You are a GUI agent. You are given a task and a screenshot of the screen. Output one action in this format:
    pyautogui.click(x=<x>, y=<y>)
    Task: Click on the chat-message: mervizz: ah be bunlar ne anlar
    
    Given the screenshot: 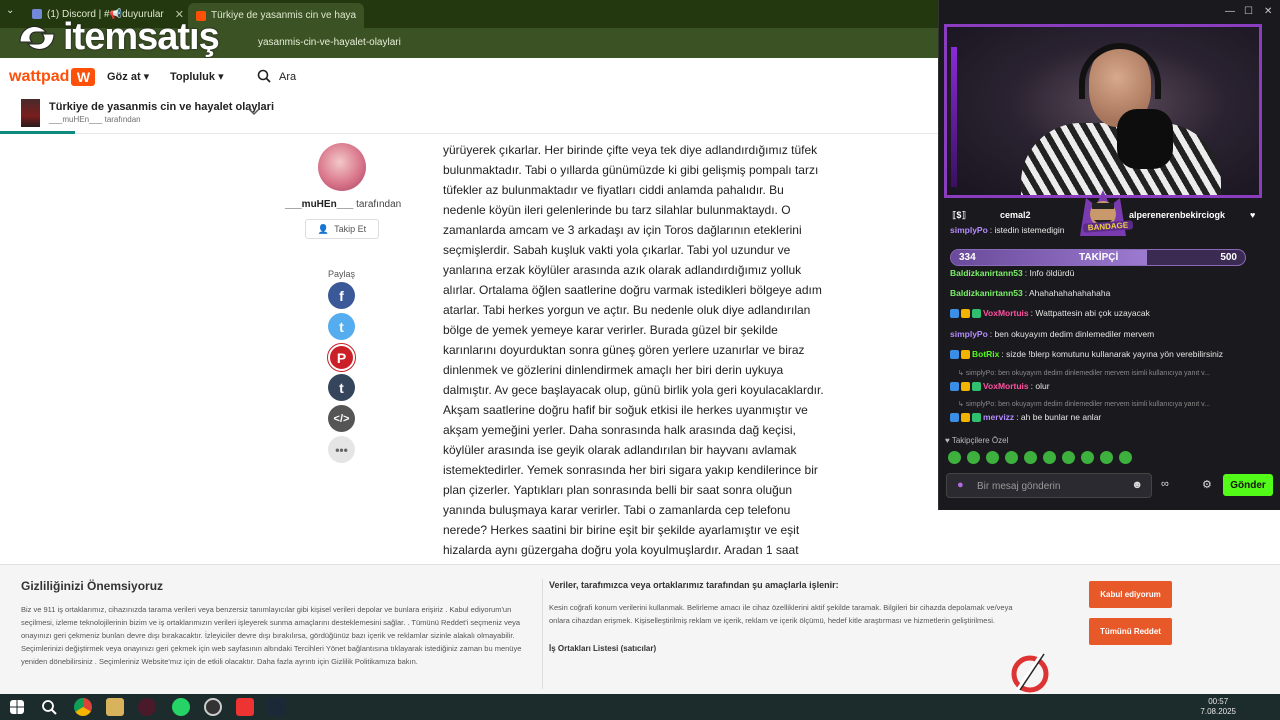 What is the action you would take?
    pyautogui.click(x=1025, y=417)
    